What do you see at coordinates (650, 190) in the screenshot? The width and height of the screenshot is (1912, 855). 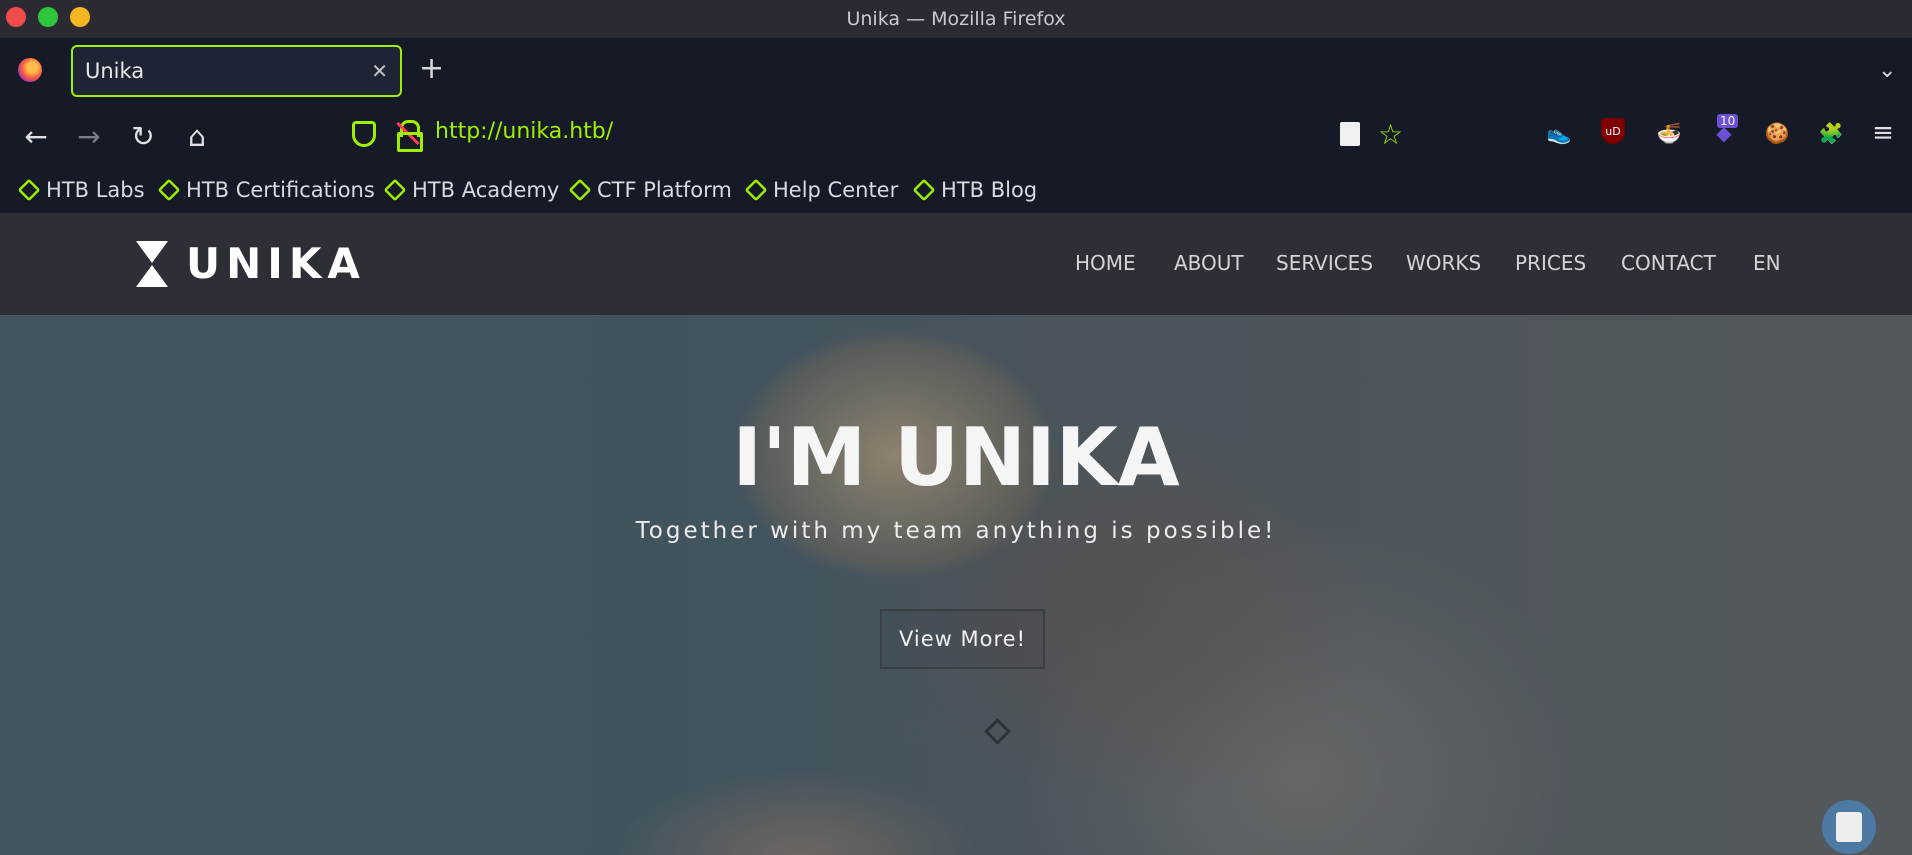 I see `bookmark-ctf-platform: CTF Platform` at bounding box center [650, 190].